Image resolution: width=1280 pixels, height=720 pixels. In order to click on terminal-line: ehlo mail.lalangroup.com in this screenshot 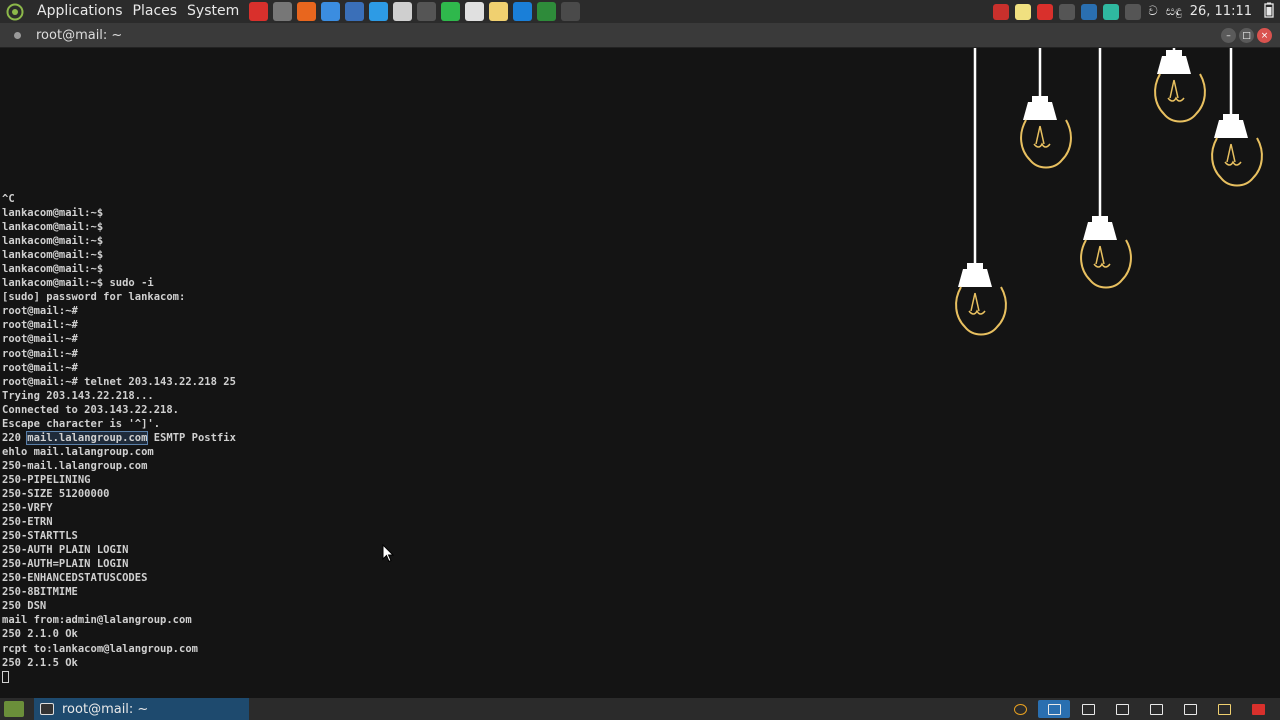, I will do `click(78, 451)`.